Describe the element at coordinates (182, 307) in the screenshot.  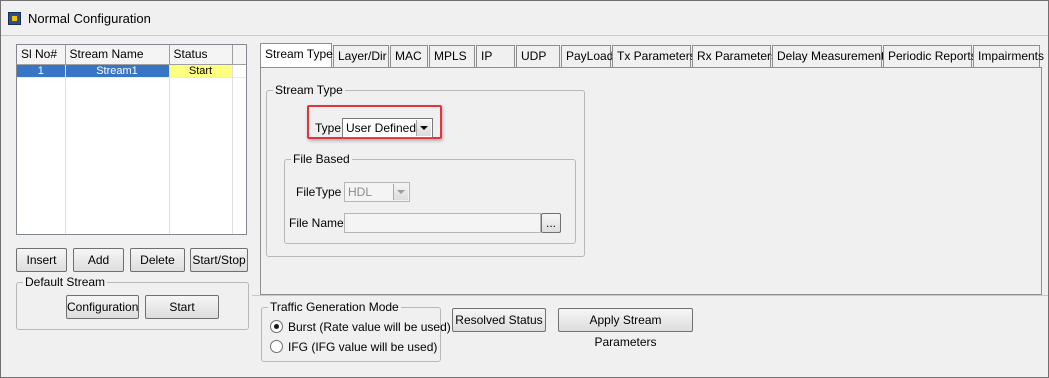
I see `default-start-button: Start` at that location.